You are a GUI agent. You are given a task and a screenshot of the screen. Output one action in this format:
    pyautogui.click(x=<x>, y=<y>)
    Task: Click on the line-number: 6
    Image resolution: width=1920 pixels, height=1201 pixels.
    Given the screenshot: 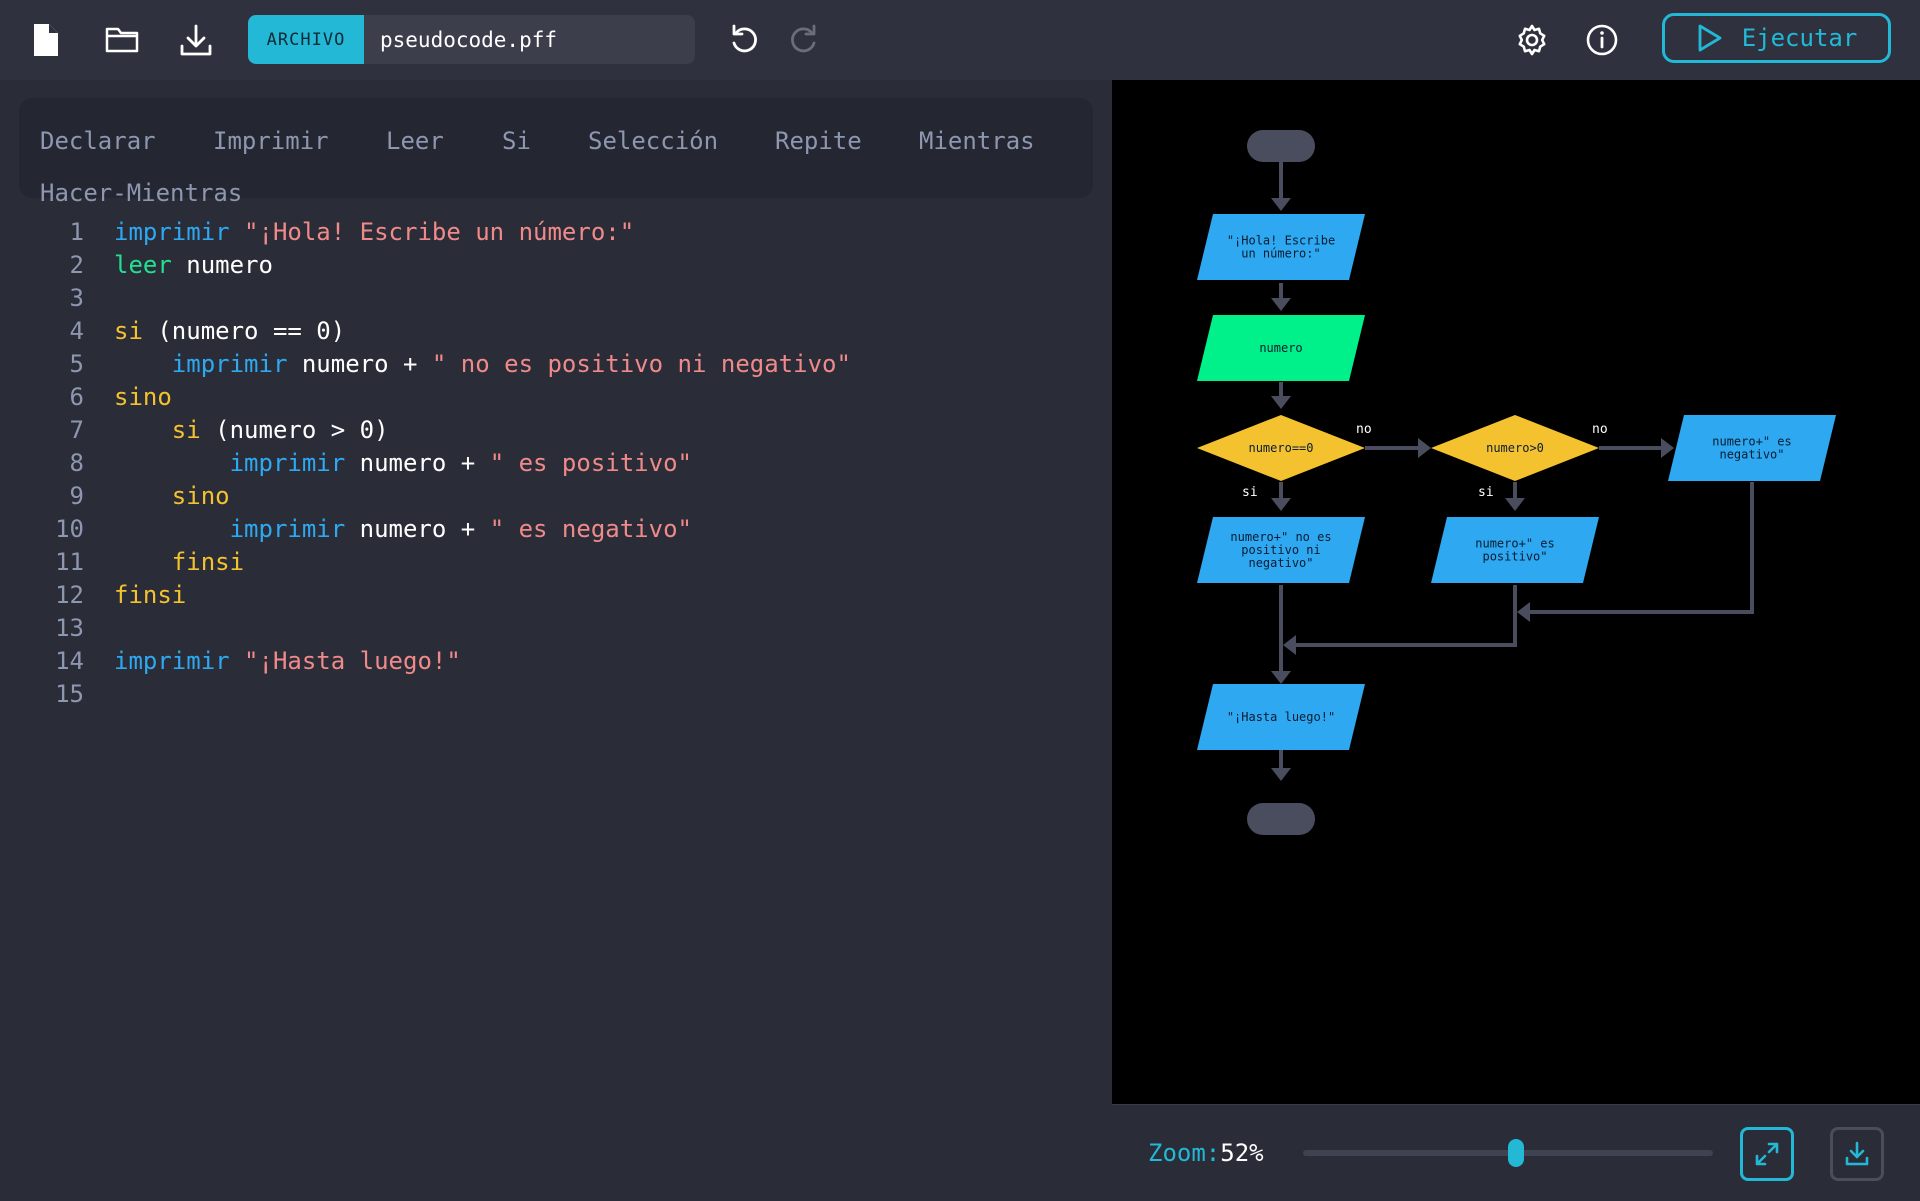 What is the action you would take?
    pyautogui.click(x=76, y=397)
    